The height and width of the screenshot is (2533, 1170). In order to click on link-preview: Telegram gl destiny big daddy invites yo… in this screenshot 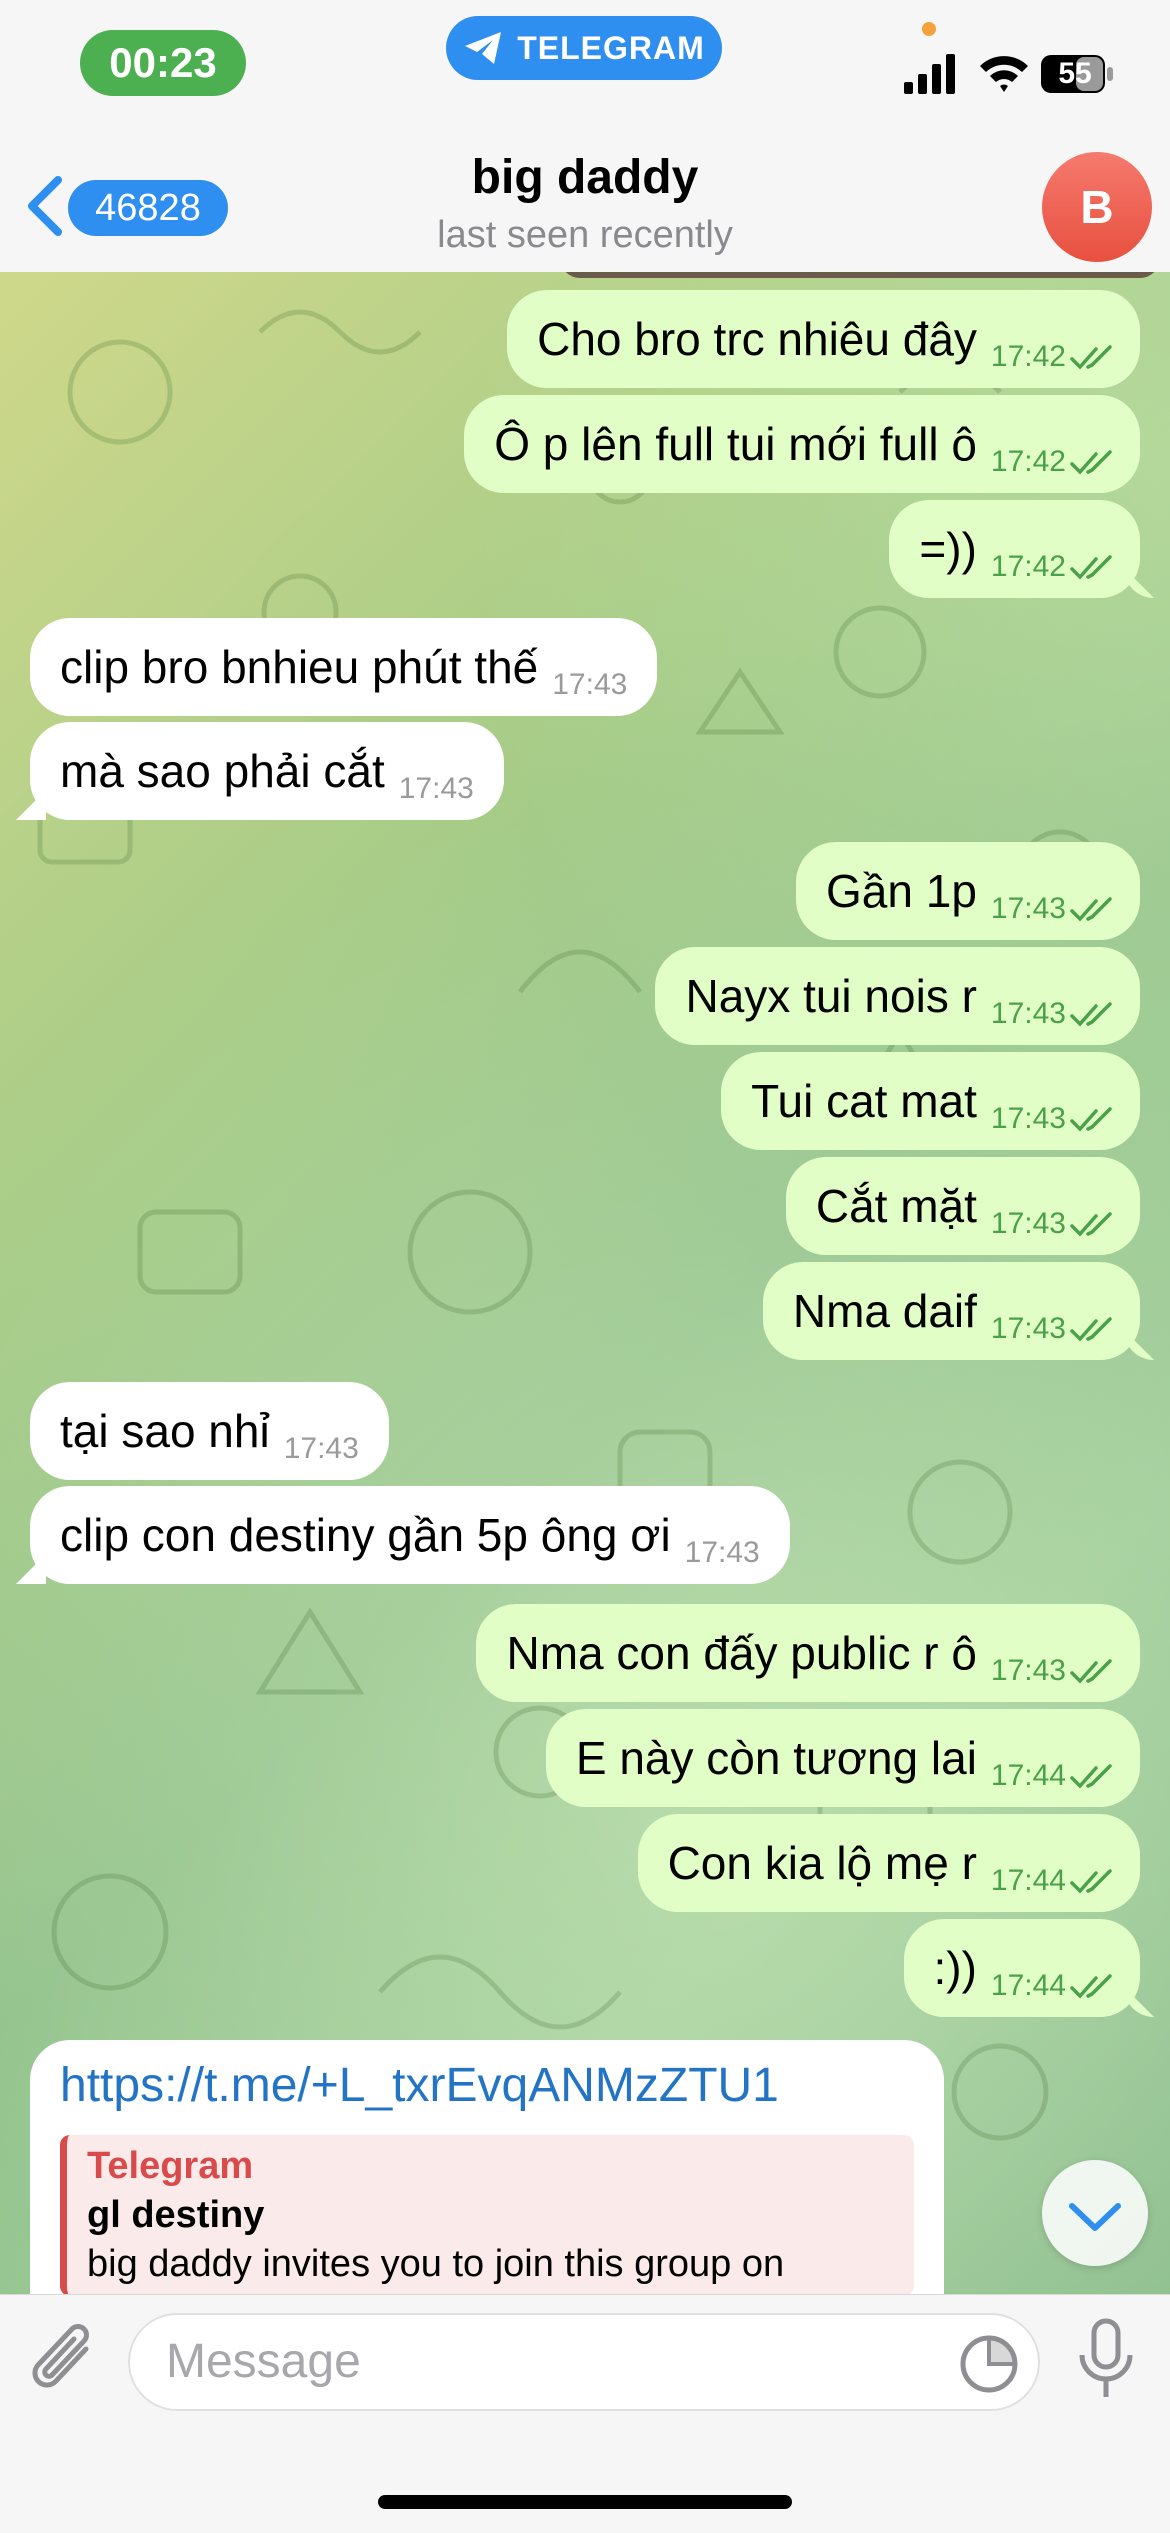, I will do `click(487, 2214)`.